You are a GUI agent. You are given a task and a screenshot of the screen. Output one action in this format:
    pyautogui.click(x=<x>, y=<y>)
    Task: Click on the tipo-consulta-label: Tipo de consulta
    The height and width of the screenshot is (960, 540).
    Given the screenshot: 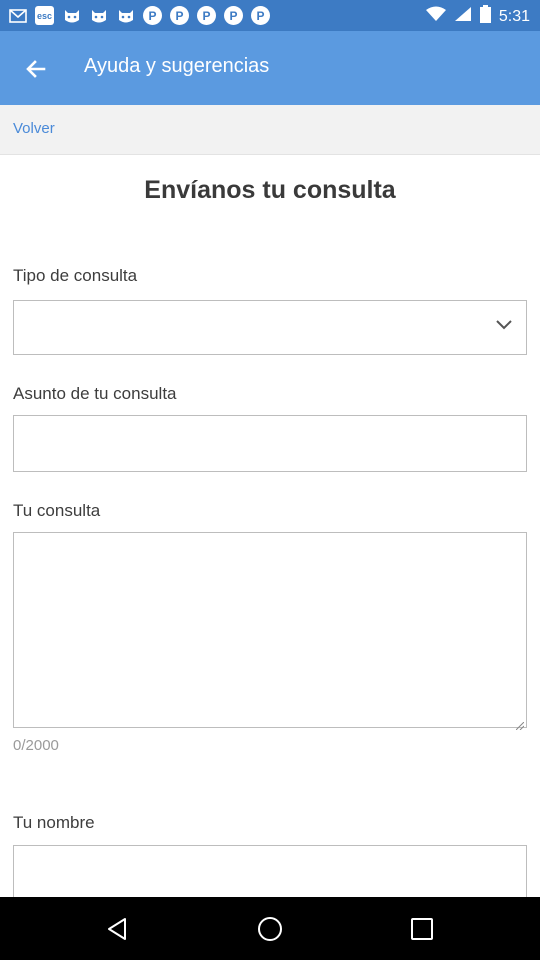 What is the action you would take?
    pyautogui.click(x=75, y=275)
    